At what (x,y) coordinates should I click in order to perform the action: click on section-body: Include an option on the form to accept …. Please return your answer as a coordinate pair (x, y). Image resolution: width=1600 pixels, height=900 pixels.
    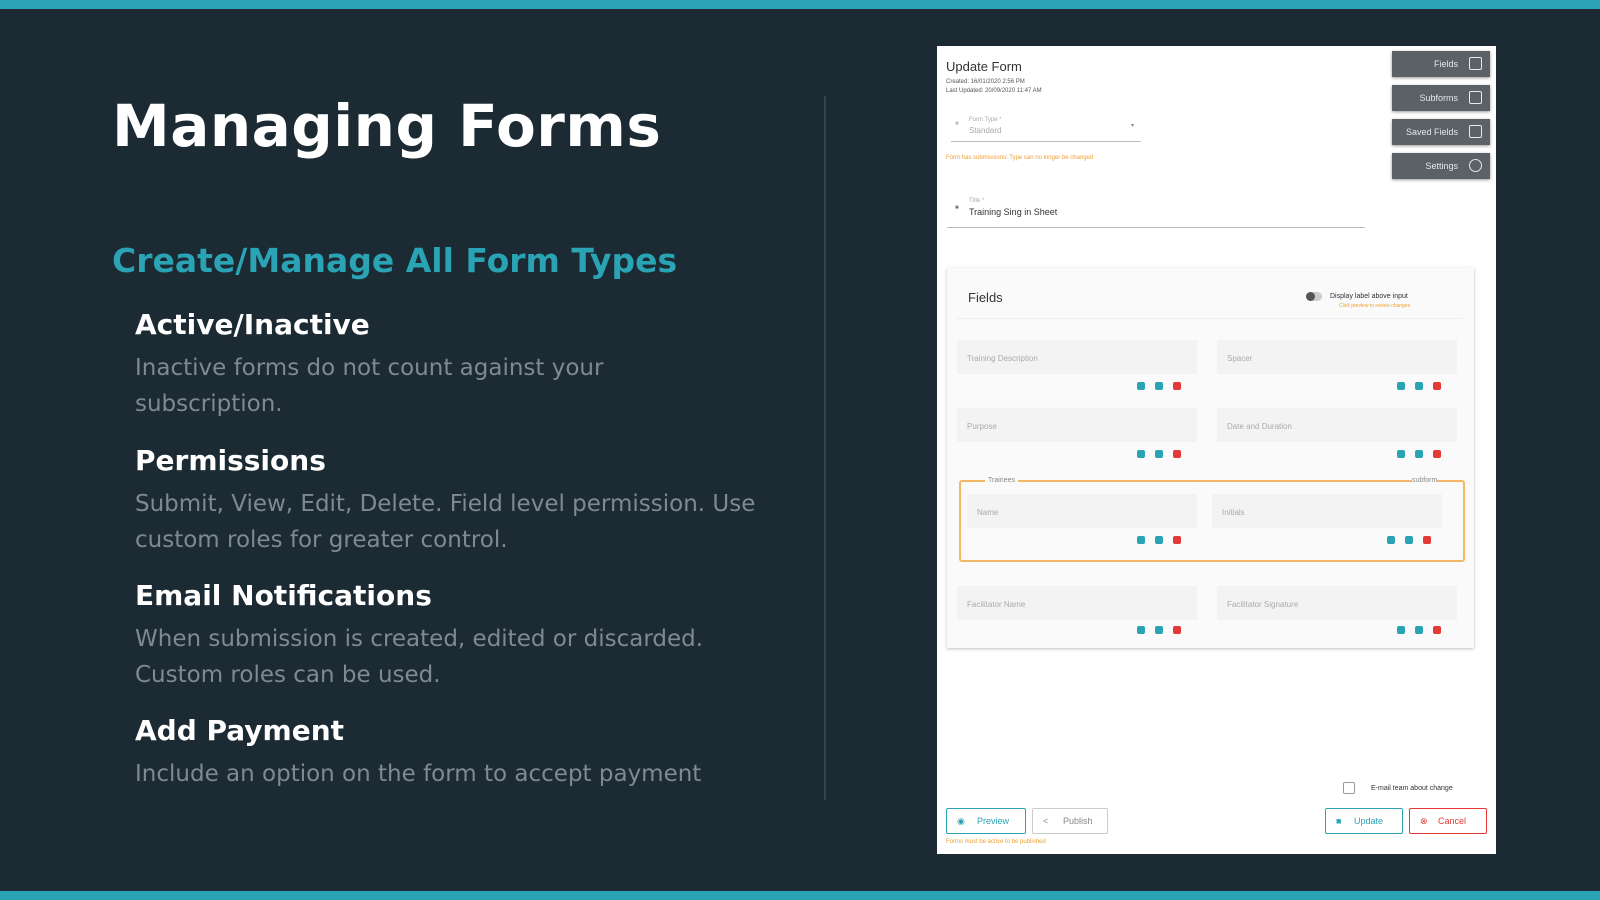
    Looking at the image, I should click on (418, 774).